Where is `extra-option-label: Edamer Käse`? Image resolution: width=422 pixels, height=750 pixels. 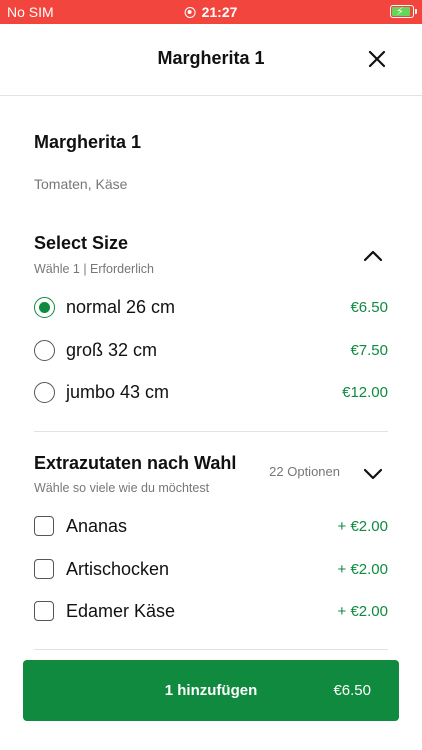
extra-option-label: Edamer Käse is located at coordinates (121, 611).